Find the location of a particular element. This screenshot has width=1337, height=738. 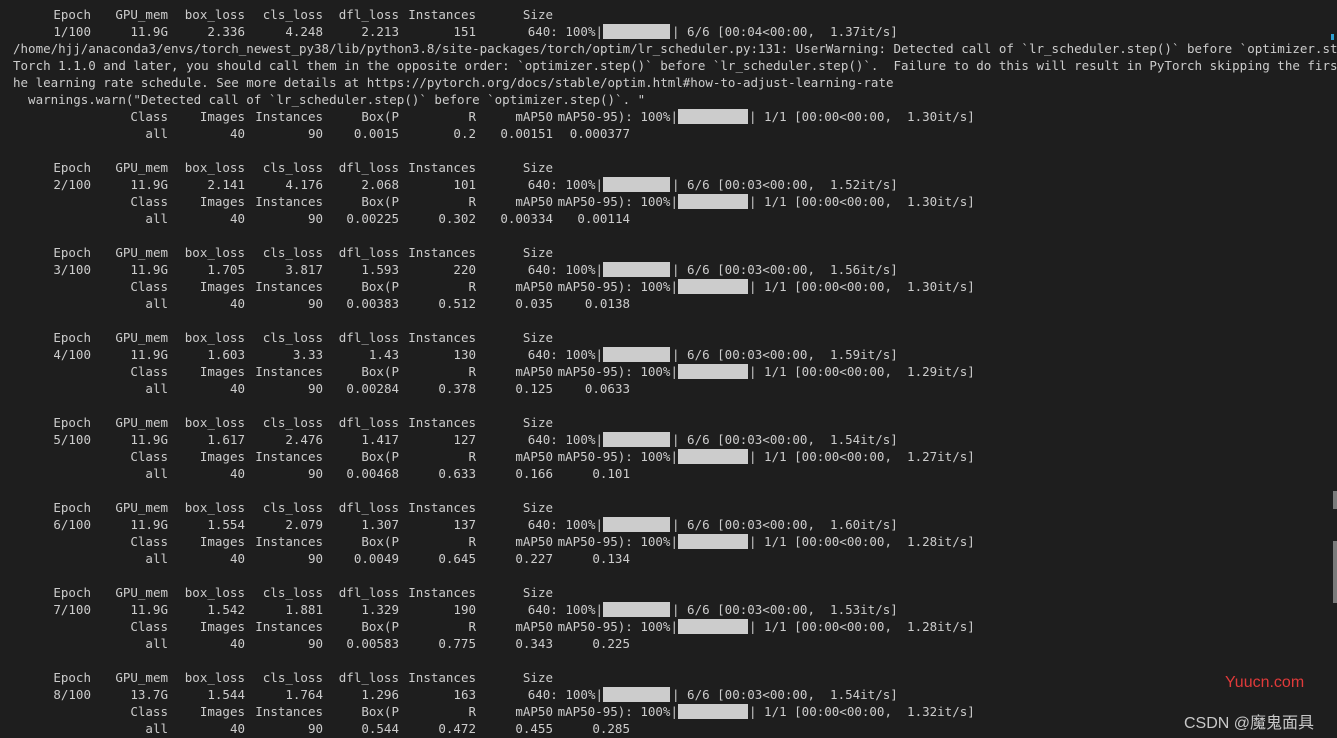

val-box-p-value: 0.00225 is located at coordinates (372, 218).